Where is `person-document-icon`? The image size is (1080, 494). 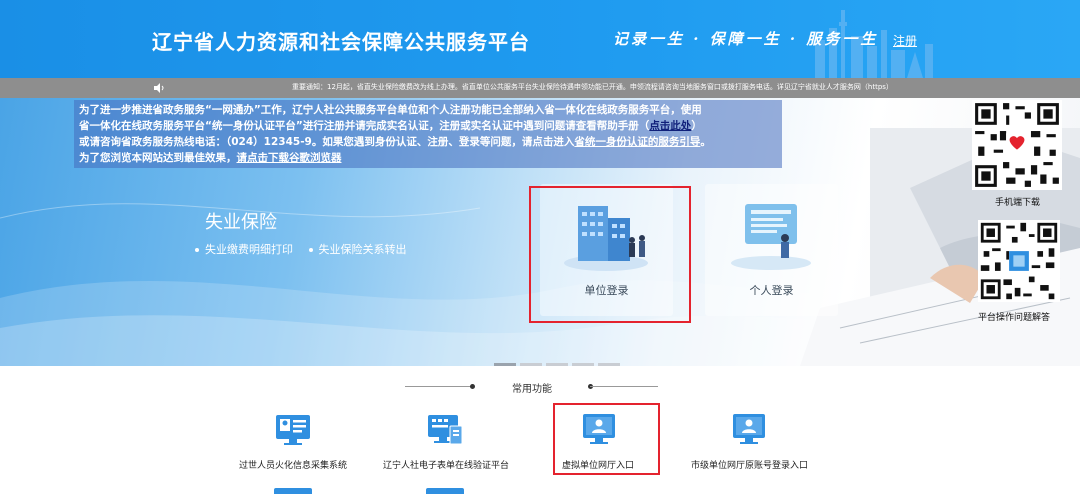
person-document-icon is located at coordinates (771, 237).